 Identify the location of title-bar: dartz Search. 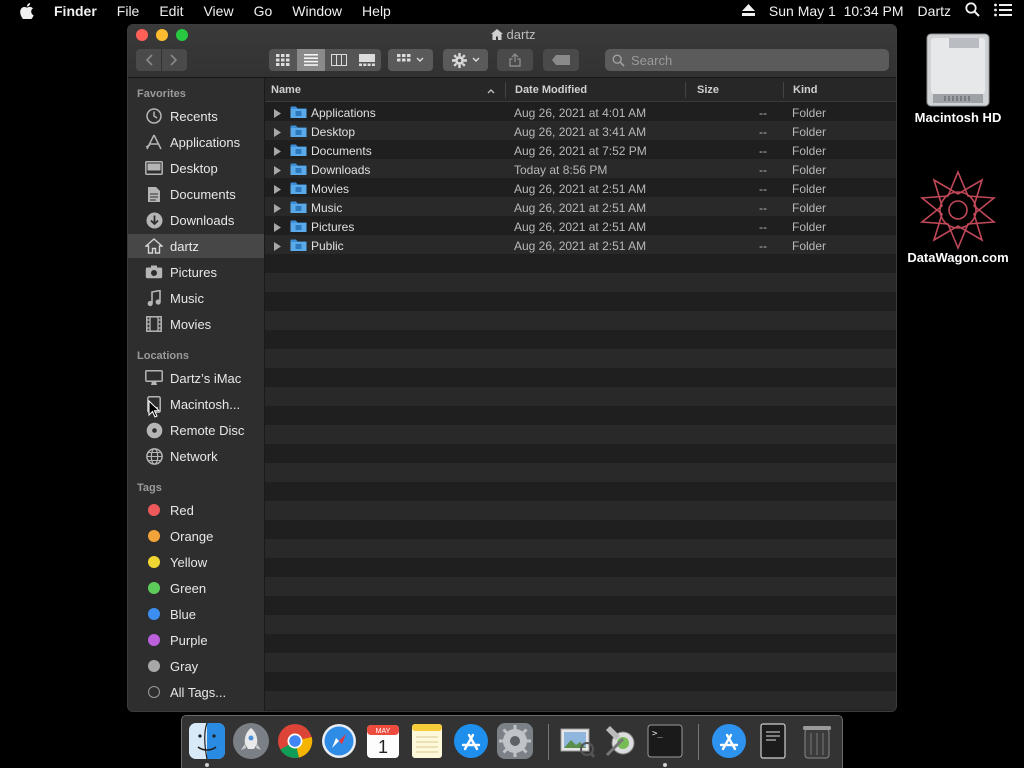
(512, 51).